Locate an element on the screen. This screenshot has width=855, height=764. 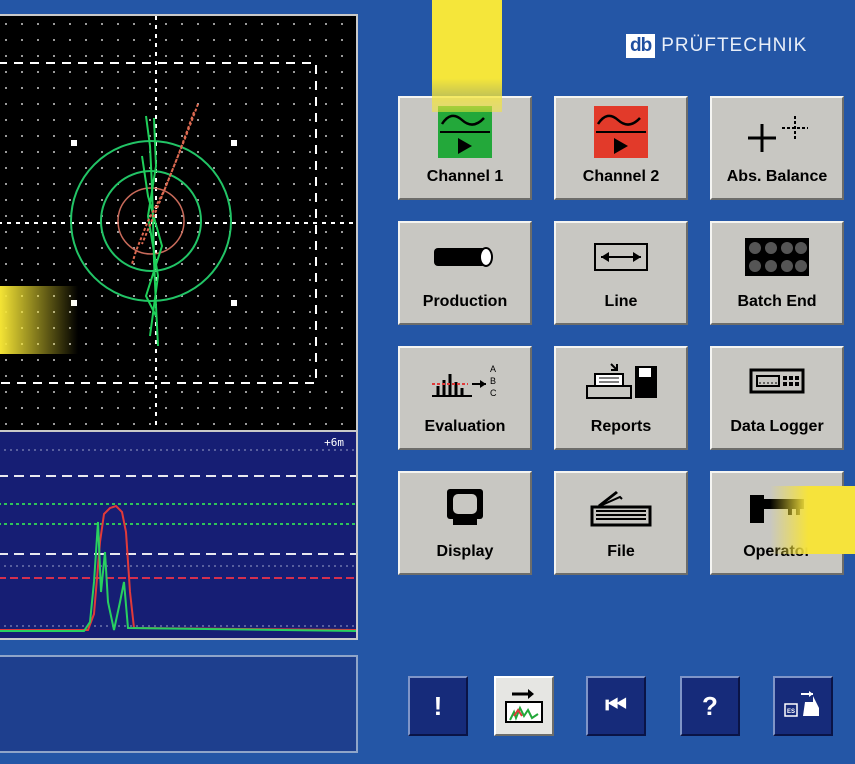
alert-icon: ! is located at coordinates (438, 705).